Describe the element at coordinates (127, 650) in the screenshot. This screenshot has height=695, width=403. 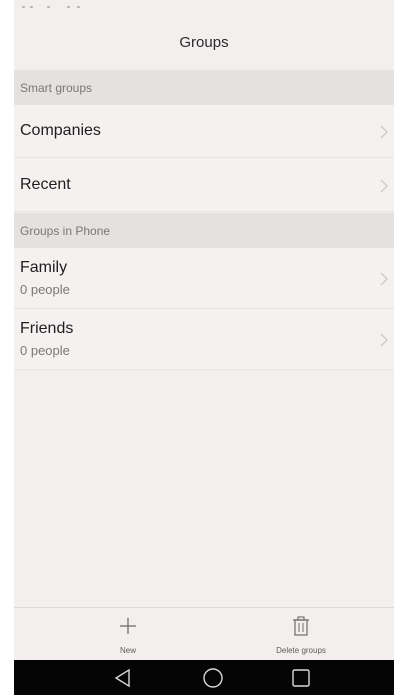
I see `new-group-label: New` at that location.